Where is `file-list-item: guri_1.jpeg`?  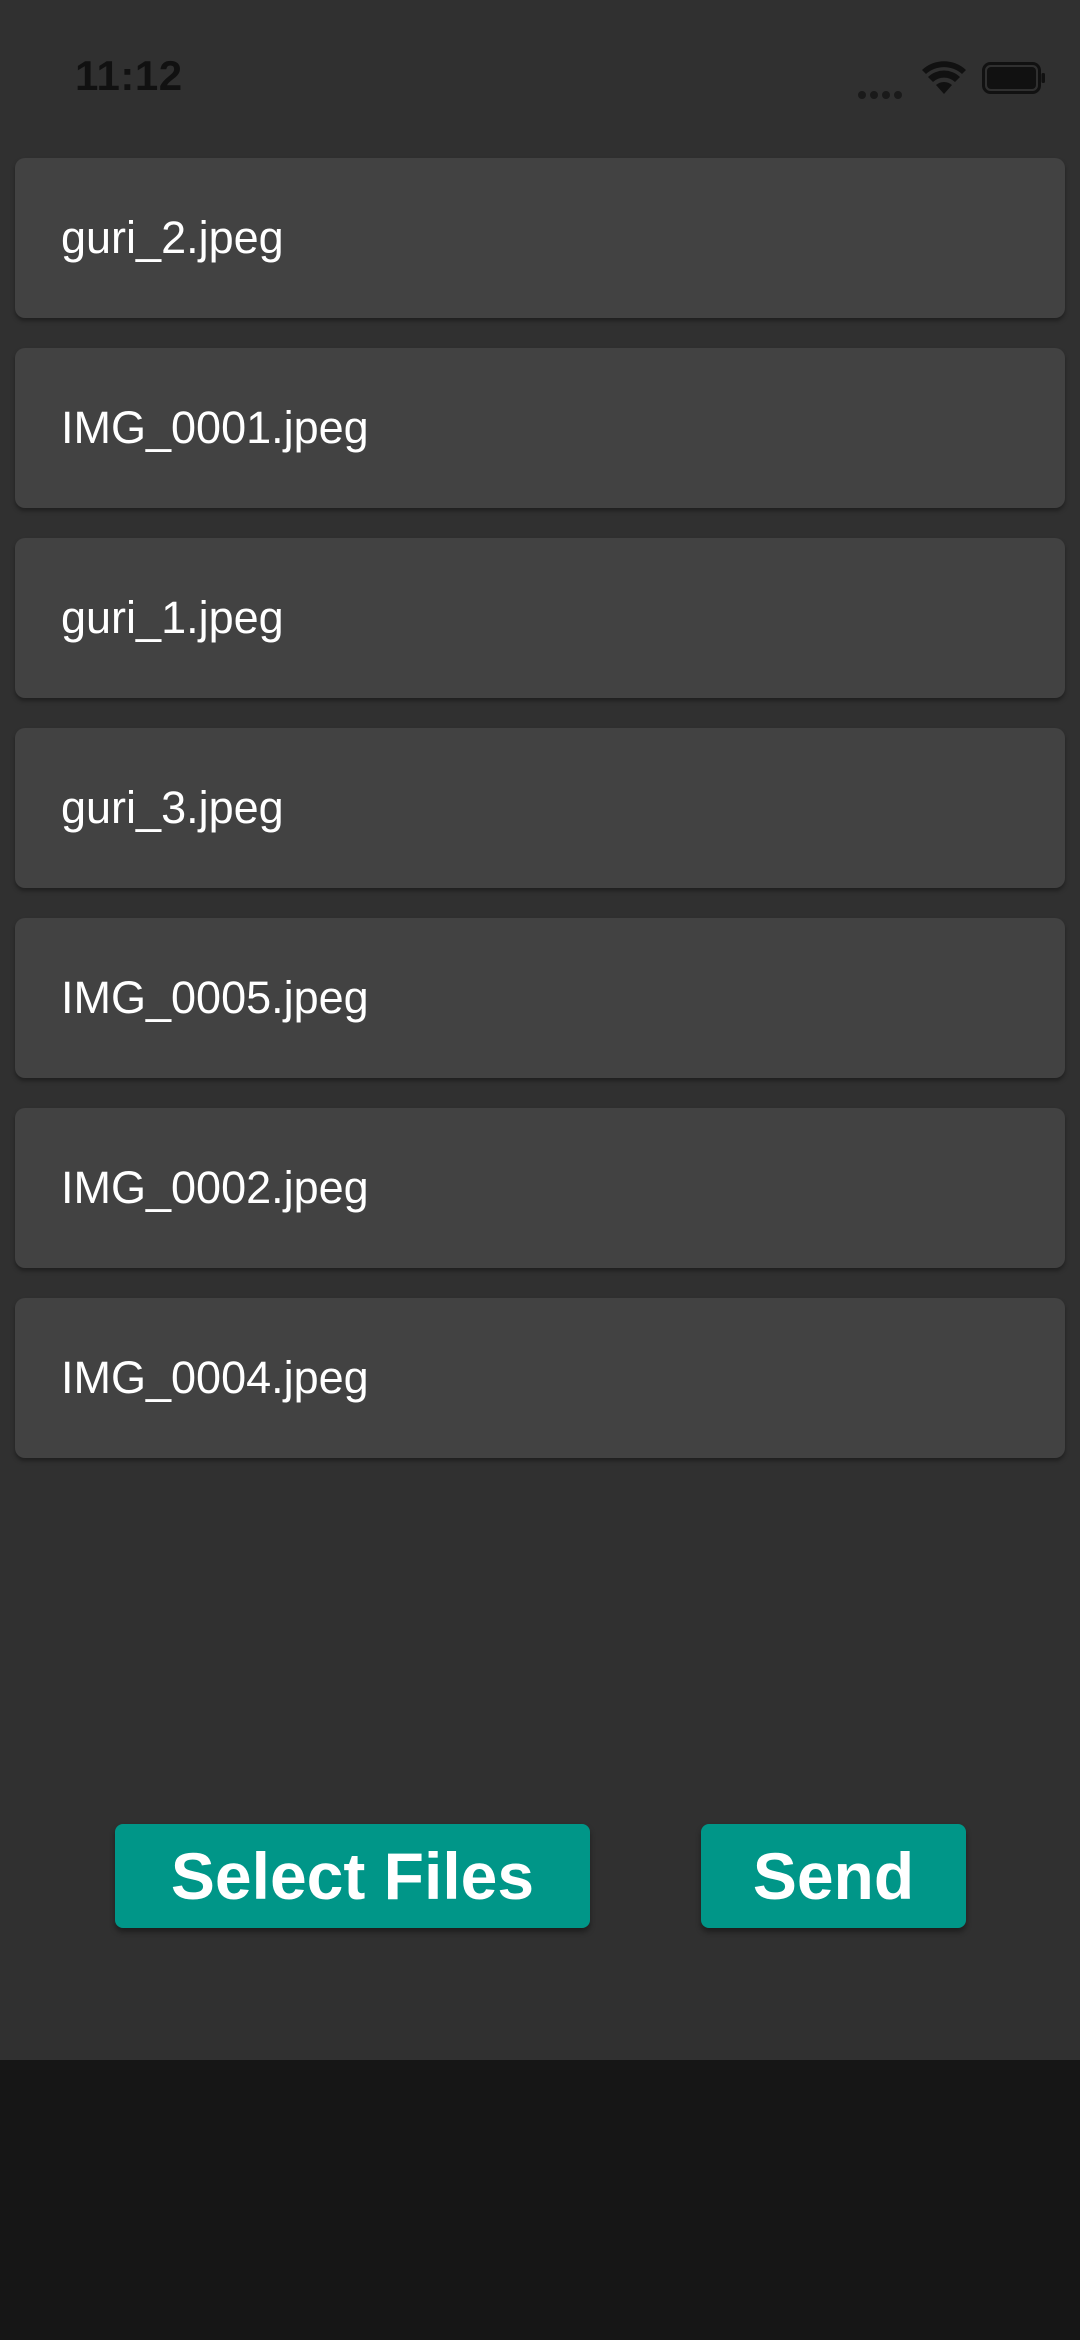 file-list-item: guri_1.jpeg is located at coordinates (540, 618).